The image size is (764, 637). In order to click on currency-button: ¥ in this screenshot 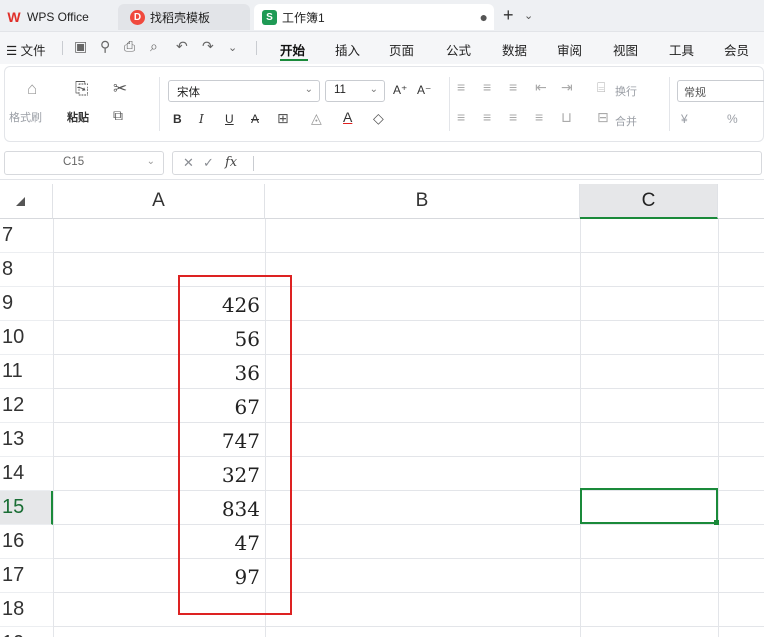, I will do `click(684, 119)`.